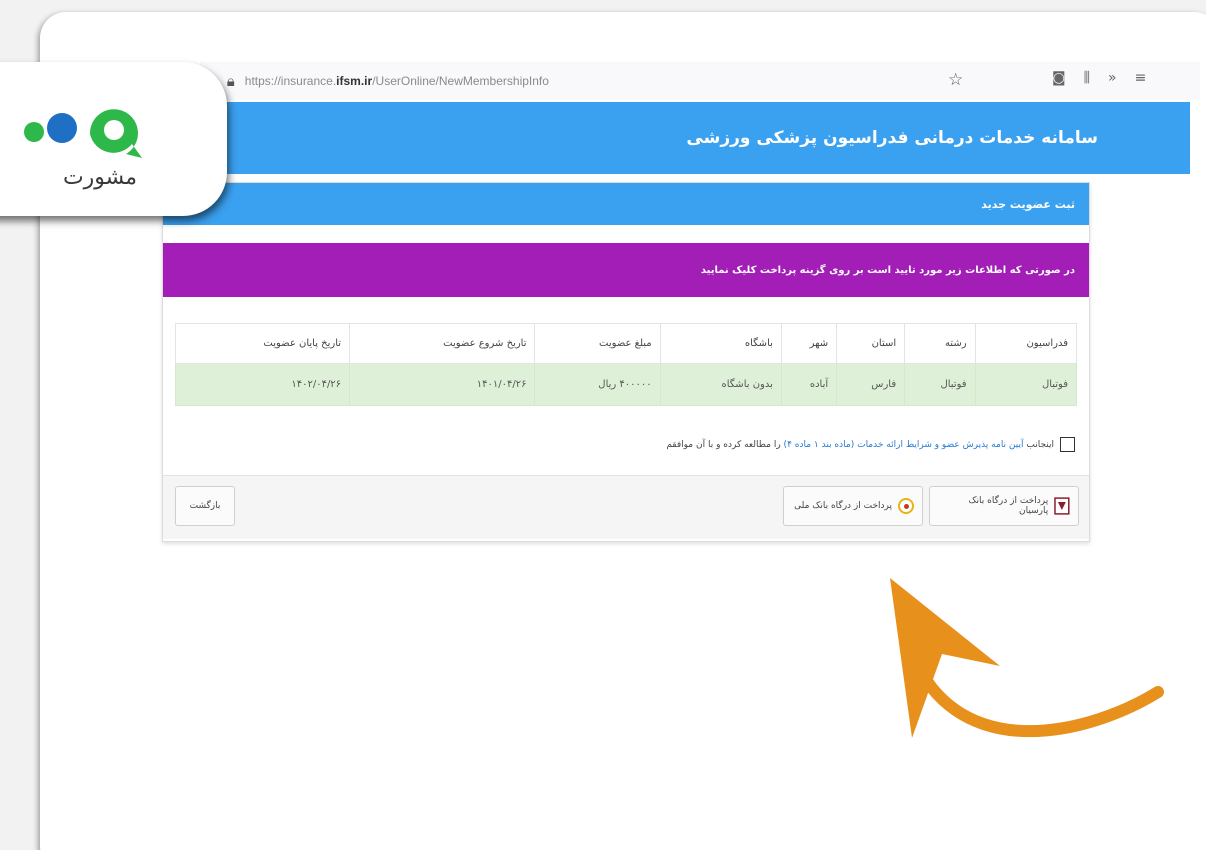 This screenshot has width=1206, height=850. I want to click on table-cell: فارس, so click(871, 384).